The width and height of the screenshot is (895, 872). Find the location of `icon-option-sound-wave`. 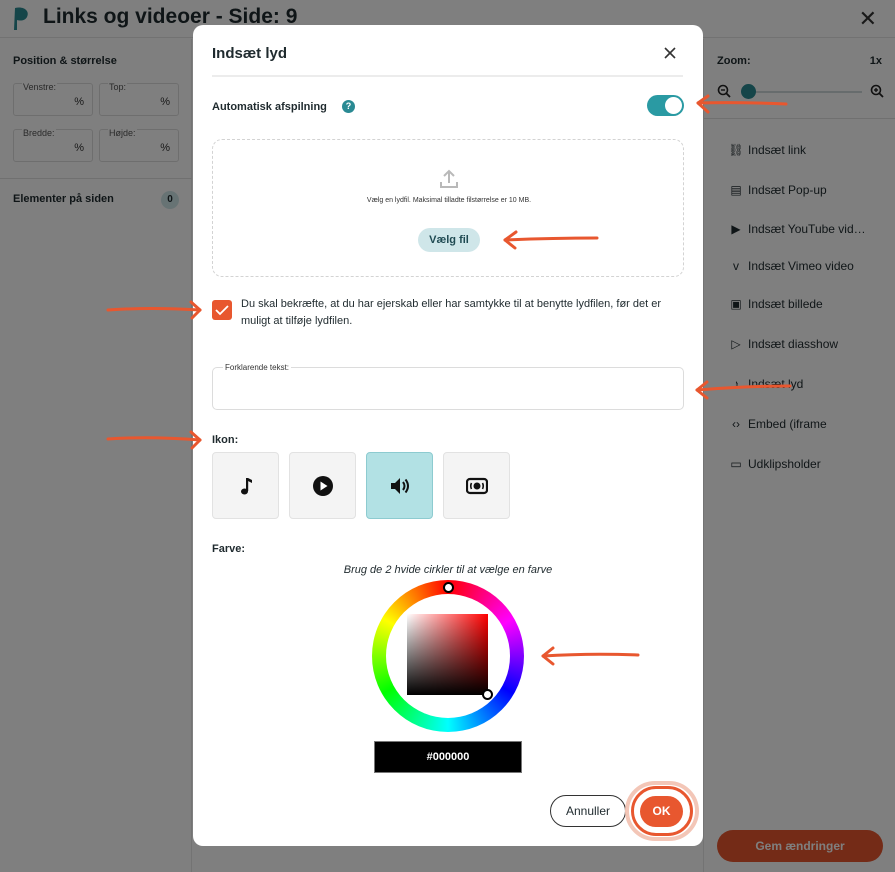

icon-option-sound-wave is located at coordinates (476, 485).